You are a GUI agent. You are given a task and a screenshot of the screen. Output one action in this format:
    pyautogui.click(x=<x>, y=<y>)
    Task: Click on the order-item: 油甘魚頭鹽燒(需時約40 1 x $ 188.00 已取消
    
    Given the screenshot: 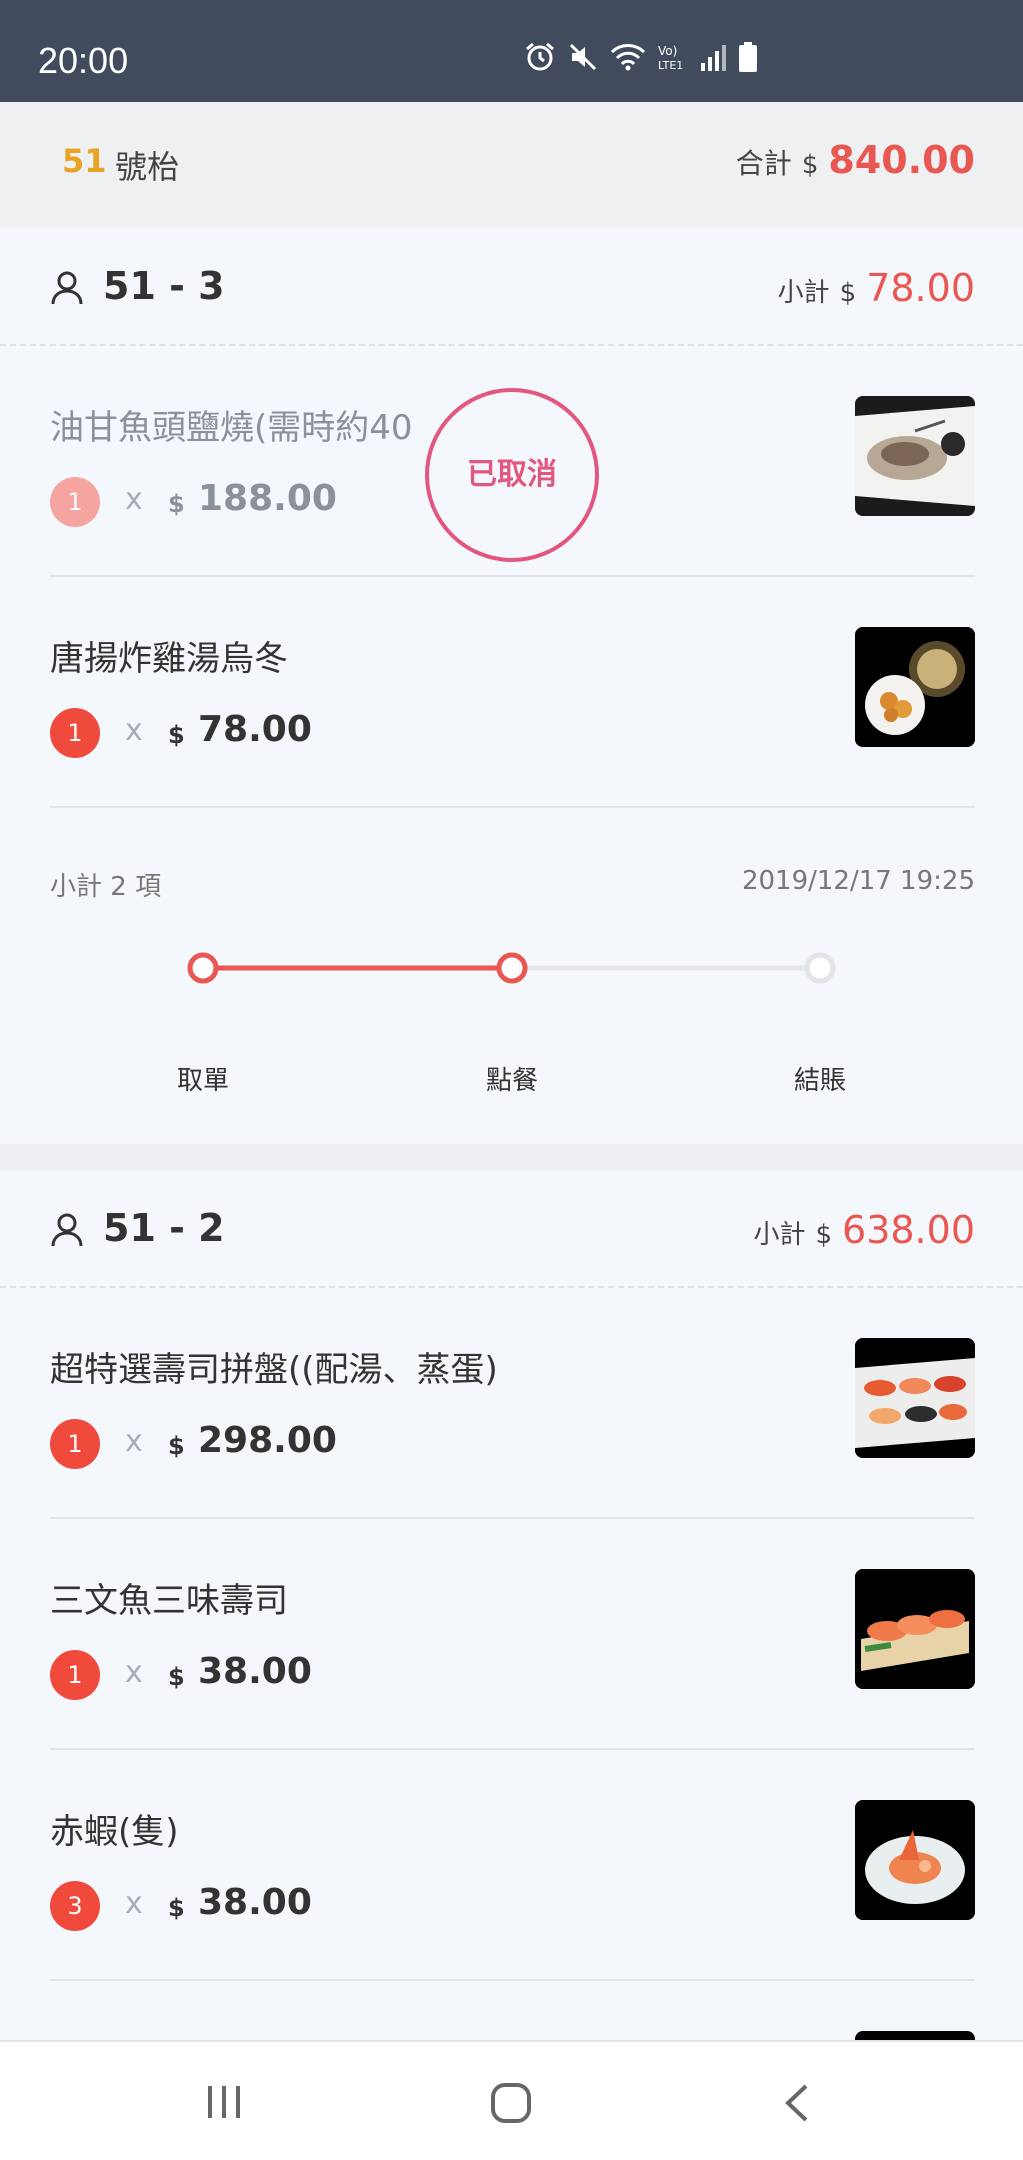 What is the action you would take?
    pyautogui.click(x=512, y=461)
    